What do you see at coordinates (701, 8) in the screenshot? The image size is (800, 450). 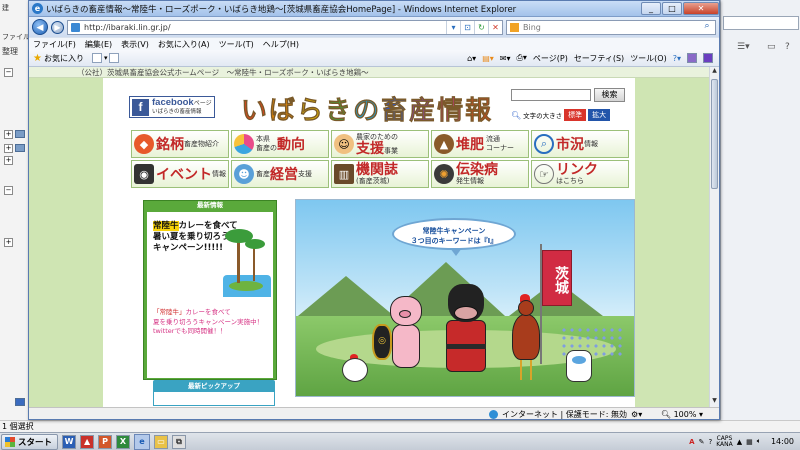 I see `close-button: ✕` at bounding box center [701, 8].